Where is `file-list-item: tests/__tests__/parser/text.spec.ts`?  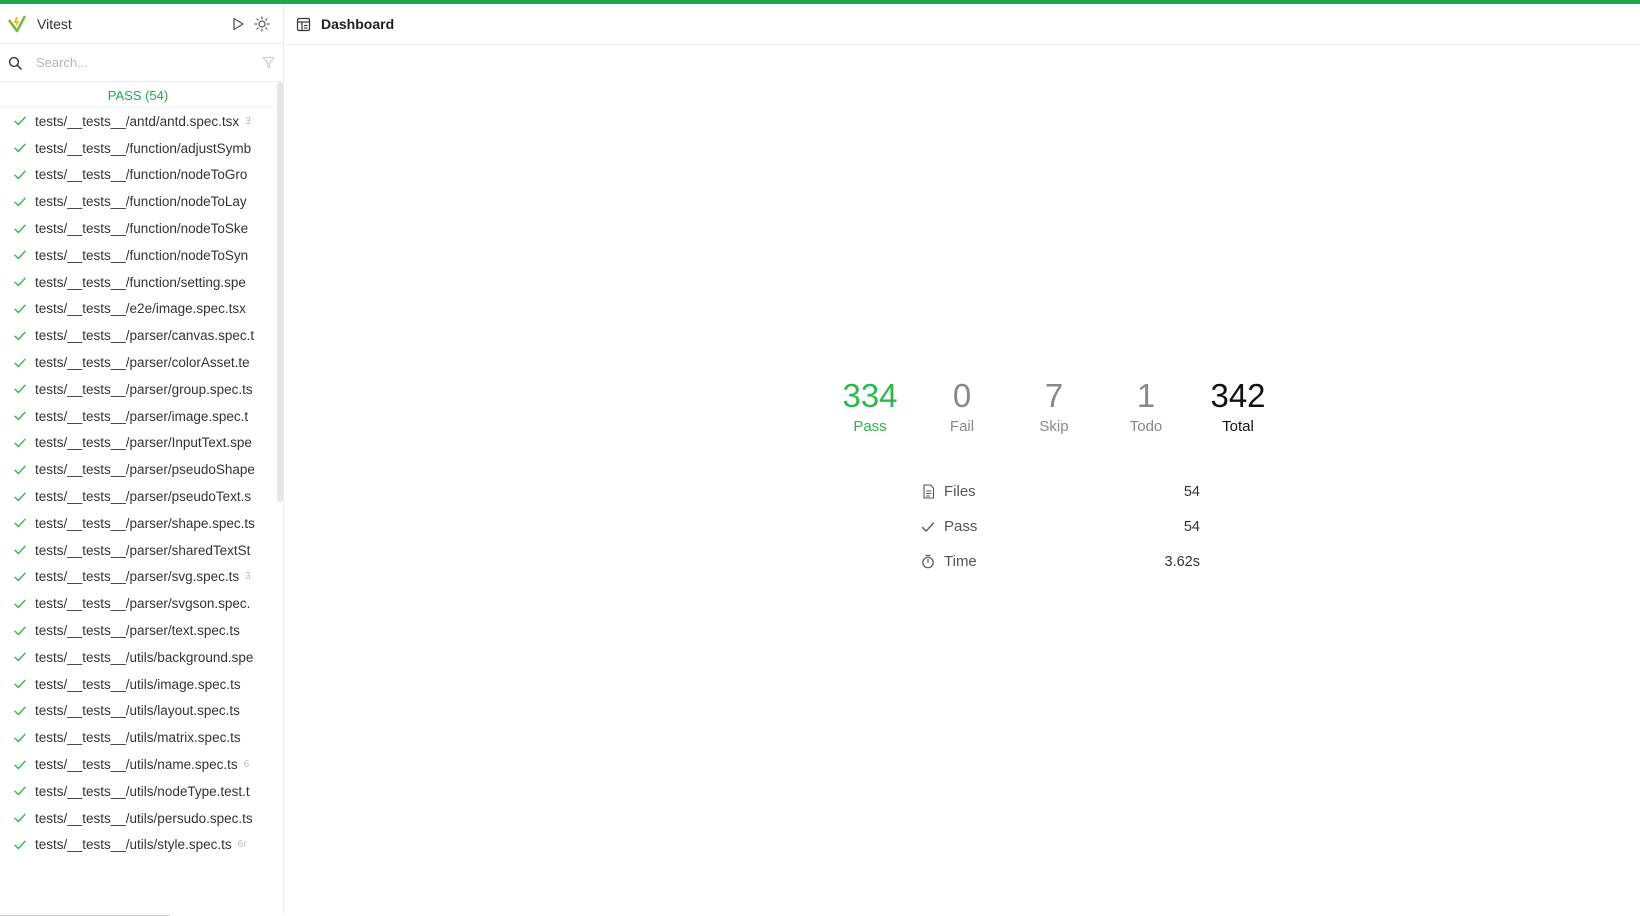 file-list-item: tests/__tests__/parser/text.spec.ts is located at coordinates (138, 630).